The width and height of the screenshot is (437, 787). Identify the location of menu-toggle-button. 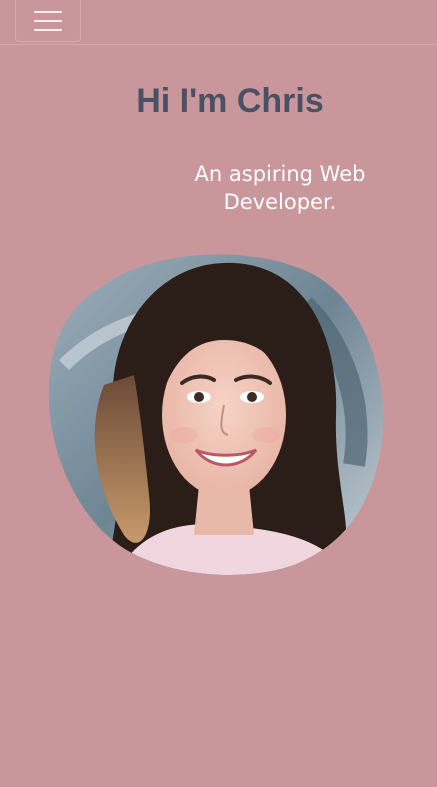
(48, 21).